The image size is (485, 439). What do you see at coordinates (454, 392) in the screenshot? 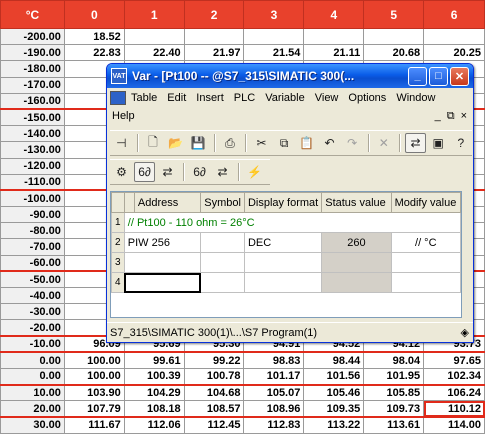
I see `resistance-cell: 106.24` at bounding box center [454, 392].